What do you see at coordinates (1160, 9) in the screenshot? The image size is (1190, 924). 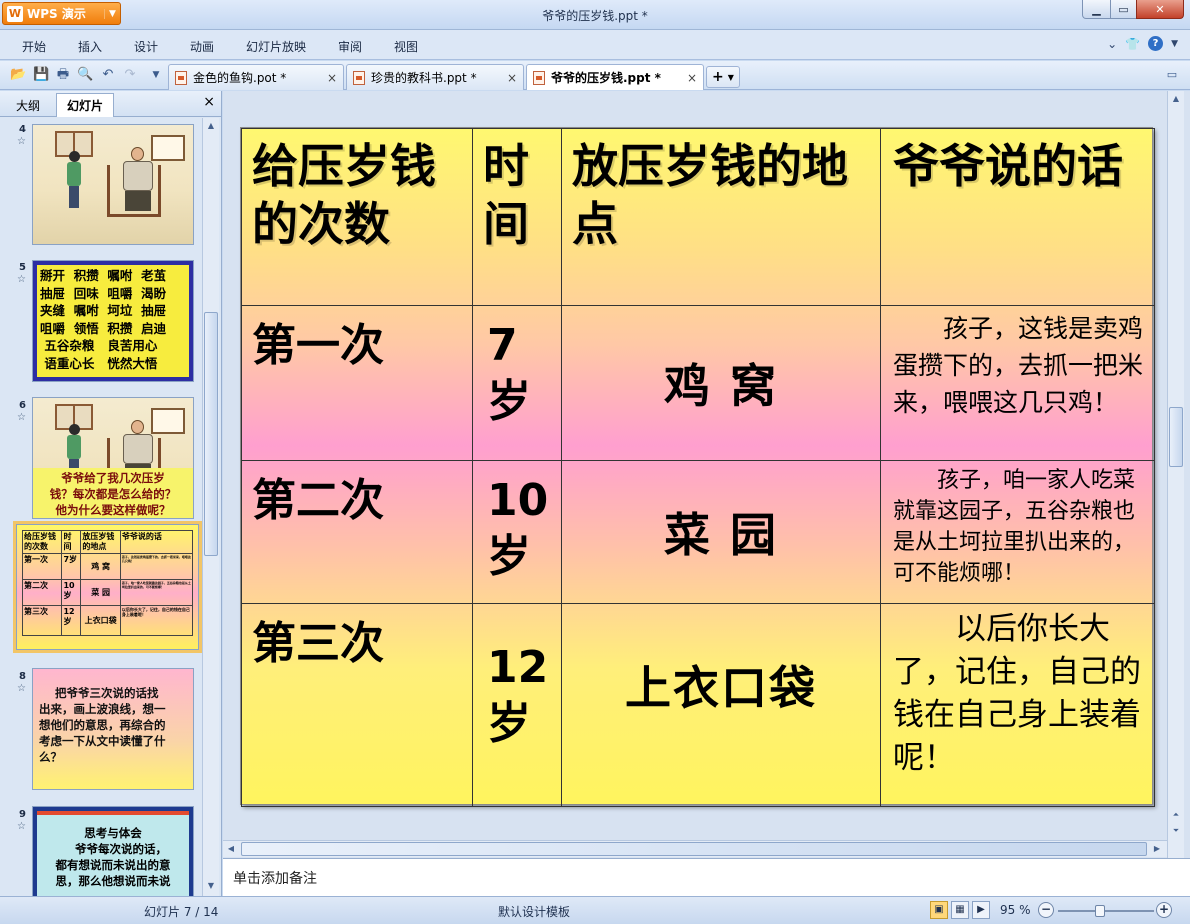 I see `close-button: ✕` at bounding box center [1160, 9].